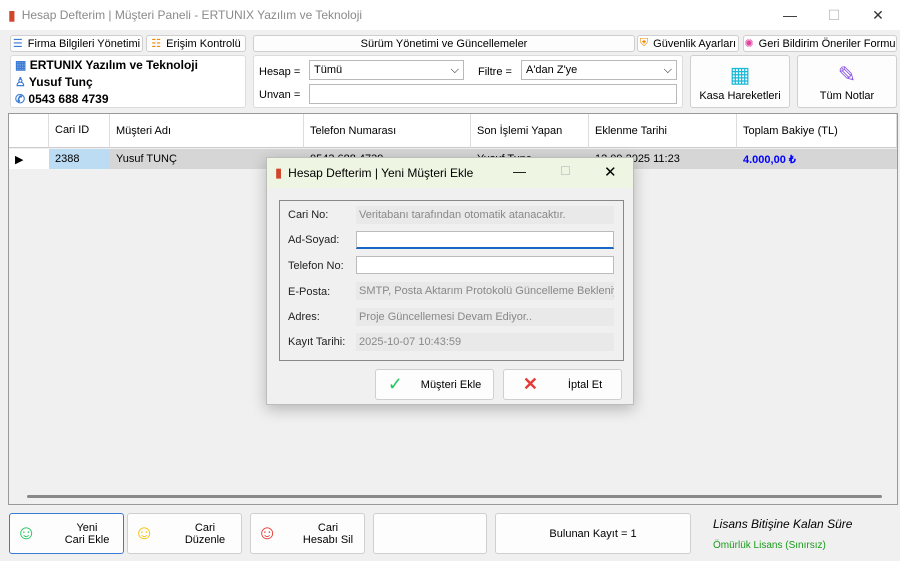  Describe the element at coordinates (790, 15) in the screenshot. I see `minimize-button: —` at that location.